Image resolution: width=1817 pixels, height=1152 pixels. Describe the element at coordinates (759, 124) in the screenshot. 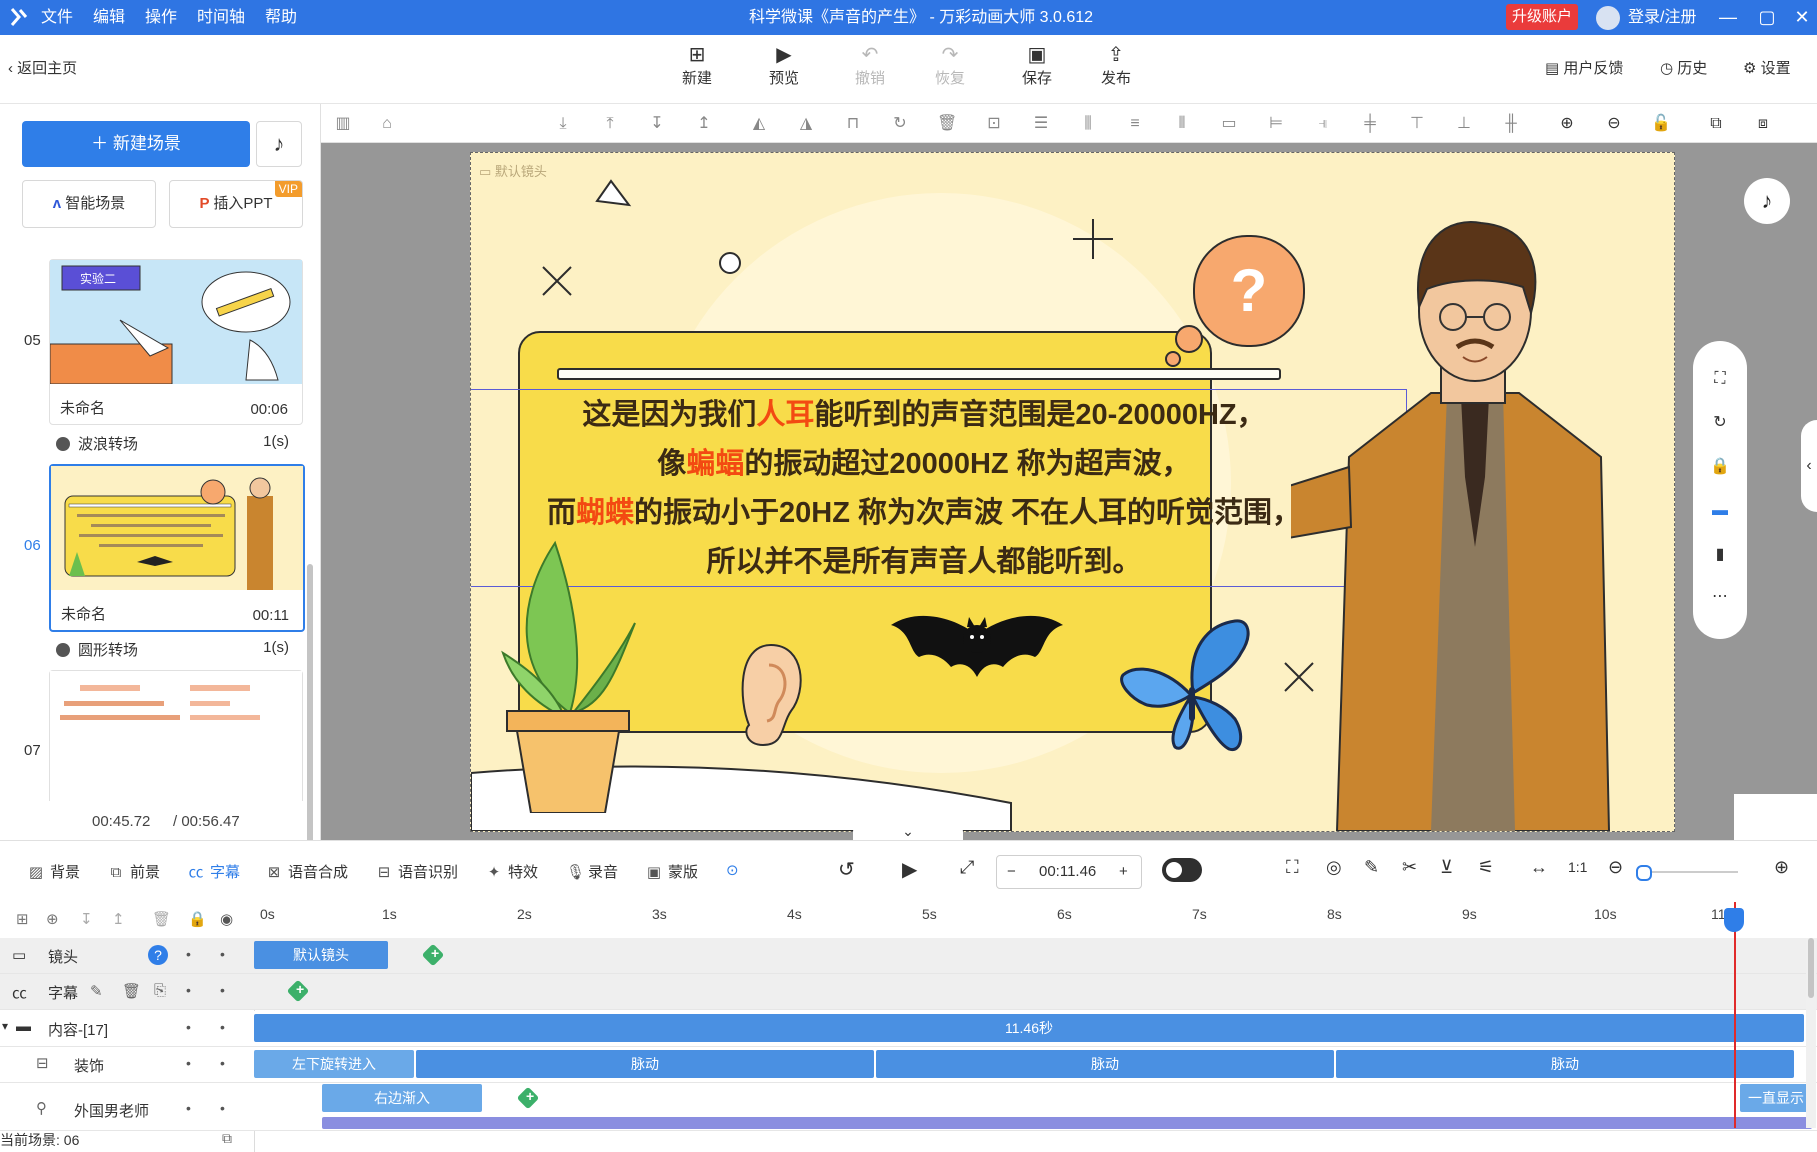

I see `flip-horizontal-icon: ◭` at that location.